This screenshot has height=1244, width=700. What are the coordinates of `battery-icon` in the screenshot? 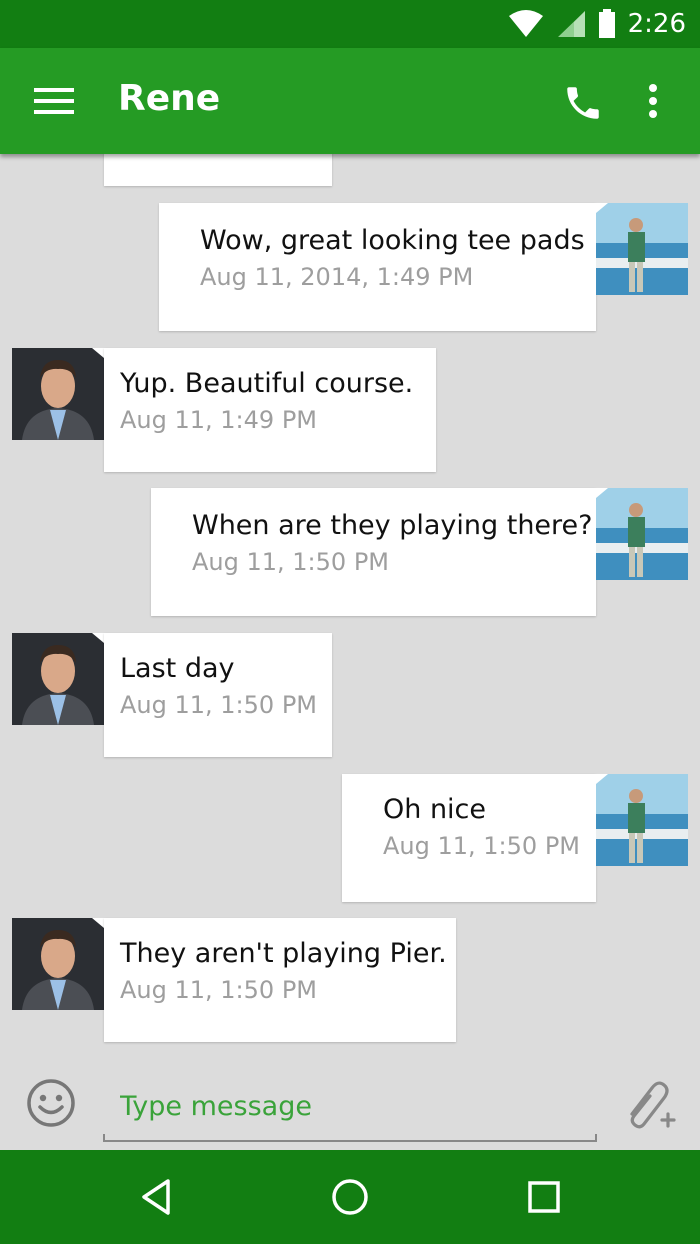 It's located at (606, 23).